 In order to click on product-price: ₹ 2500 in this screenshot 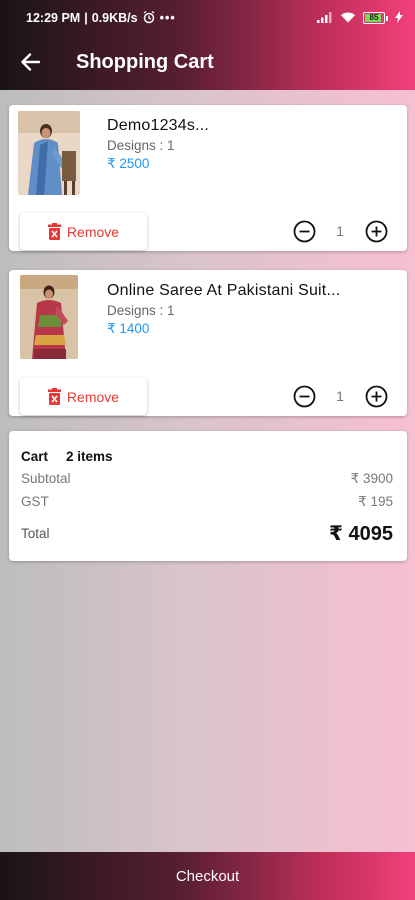, I will do `click(128, 163)`.